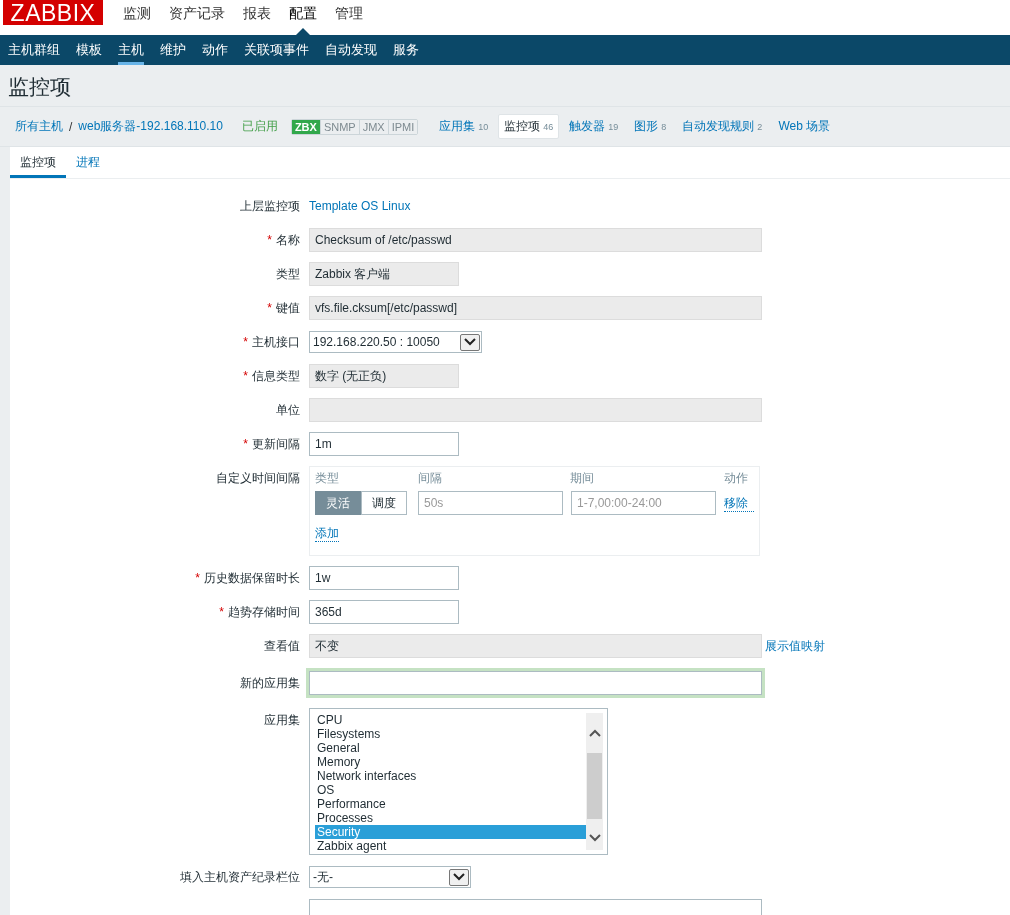 Image resolution: width=1010 pixels, height=915 pixels. I want to click on main-menu-item: 管理, so click(349, 20).